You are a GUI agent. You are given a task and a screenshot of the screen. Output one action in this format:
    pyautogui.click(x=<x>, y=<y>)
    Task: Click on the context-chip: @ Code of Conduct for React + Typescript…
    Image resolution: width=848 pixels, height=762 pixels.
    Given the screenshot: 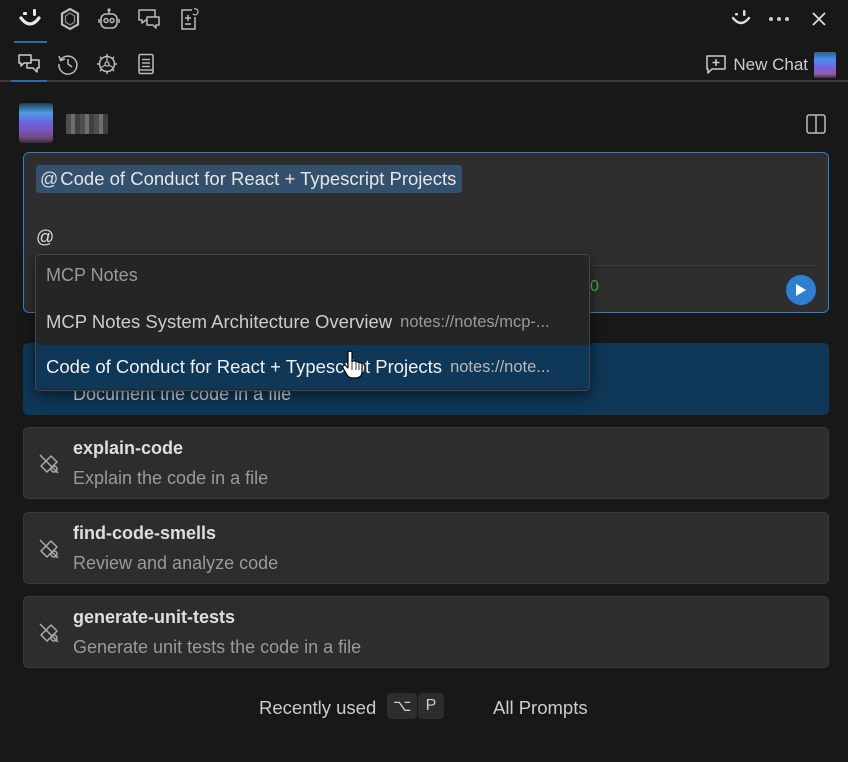 What is the action you would take?
    pyautogui.click(x=249, y=179)
    